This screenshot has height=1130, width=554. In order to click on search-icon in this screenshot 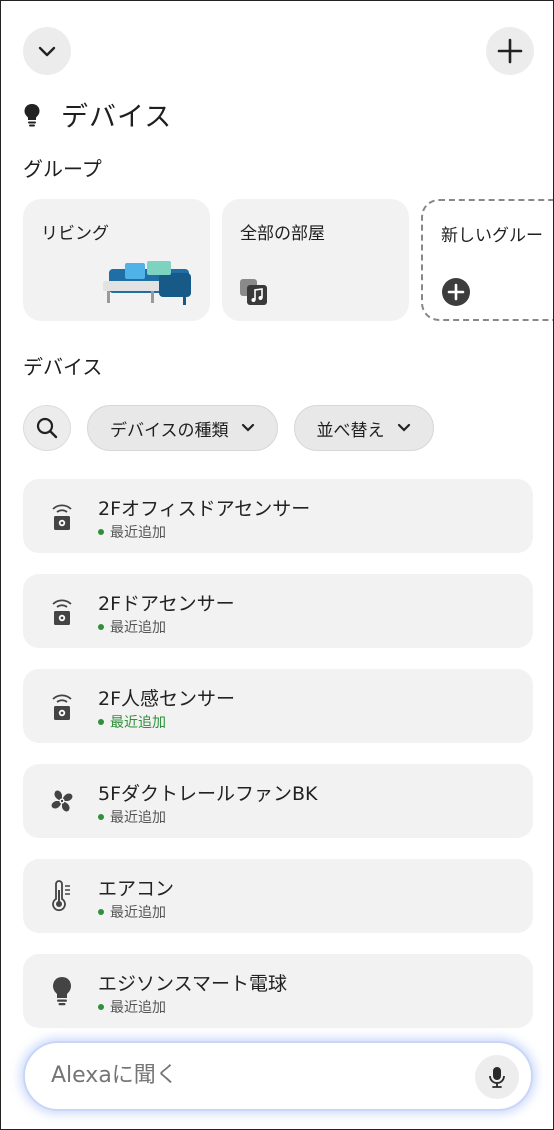, I will do `click(47, 428)`.